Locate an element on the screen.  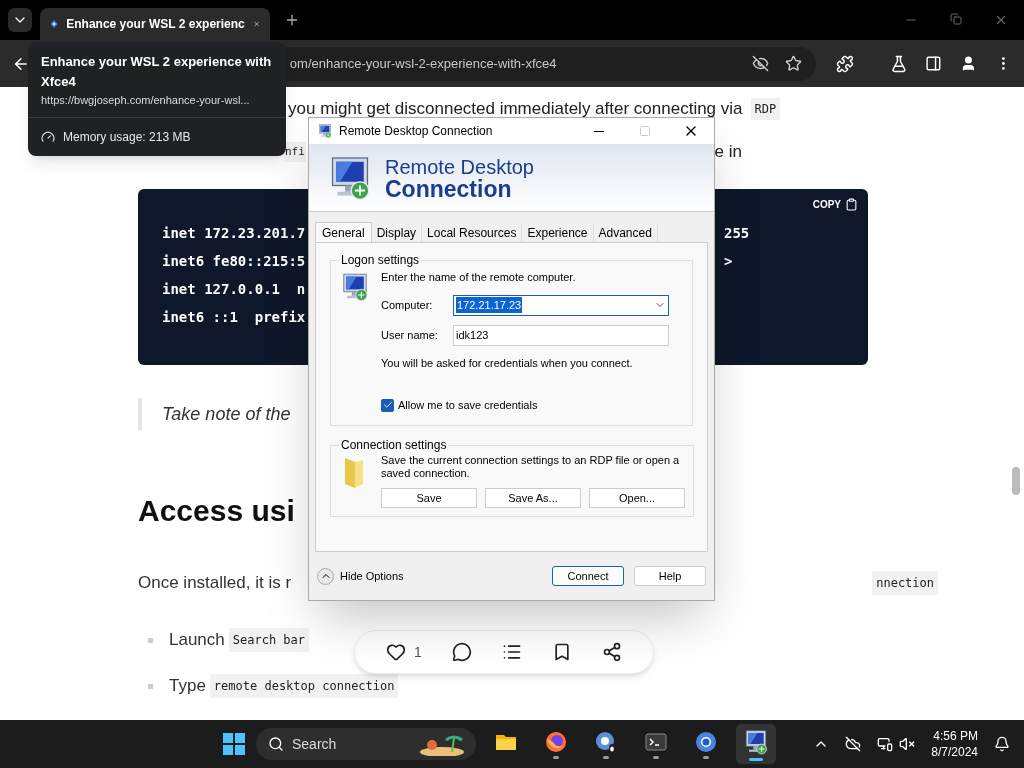
group-label: Connection settings is located at coordinates (394, 445).